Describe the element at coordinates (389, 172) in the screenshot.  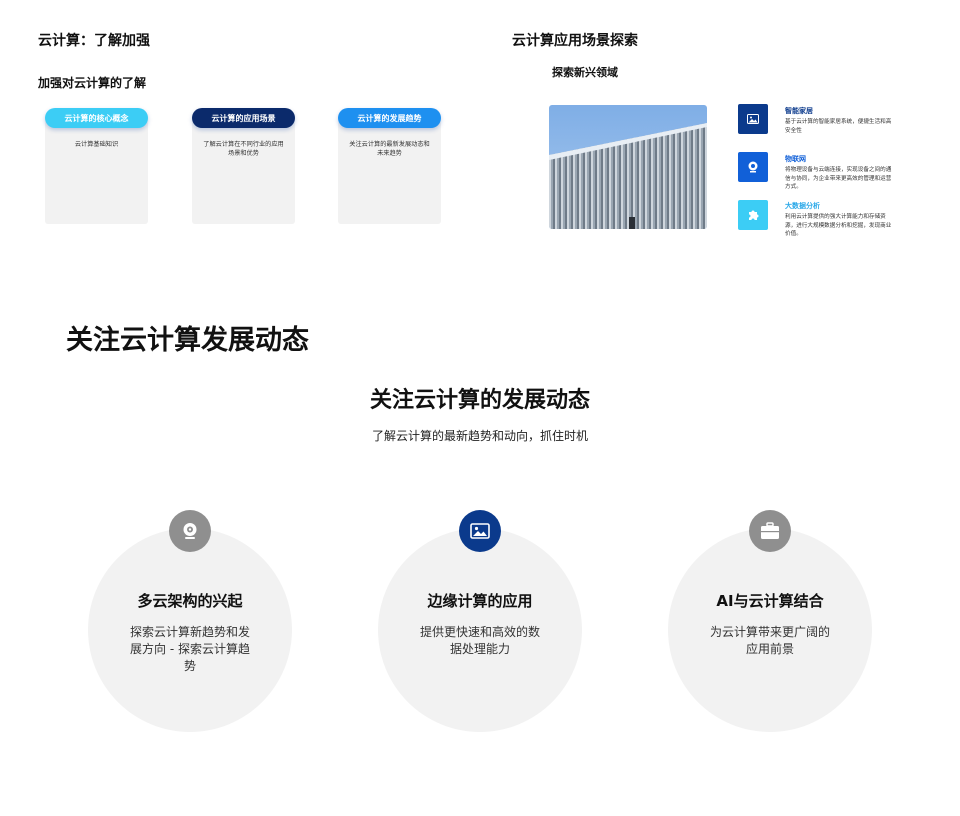
I see `card-trends` at that location.